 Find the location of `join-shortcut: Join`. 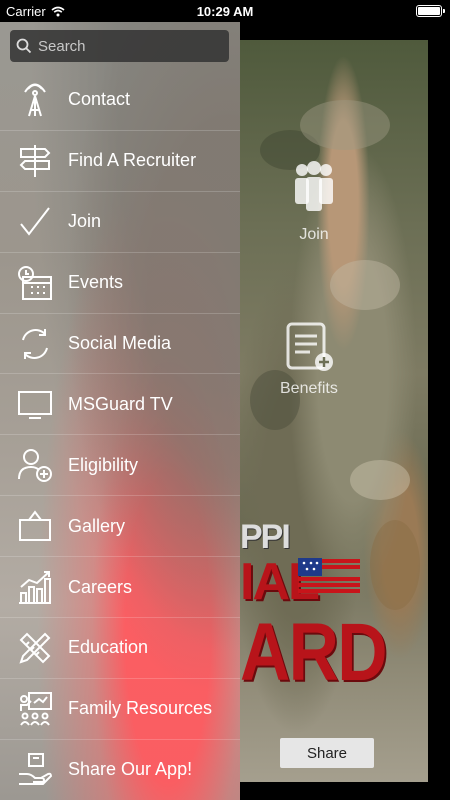

join-shortcut: Join is located at coordinates (314, 202).